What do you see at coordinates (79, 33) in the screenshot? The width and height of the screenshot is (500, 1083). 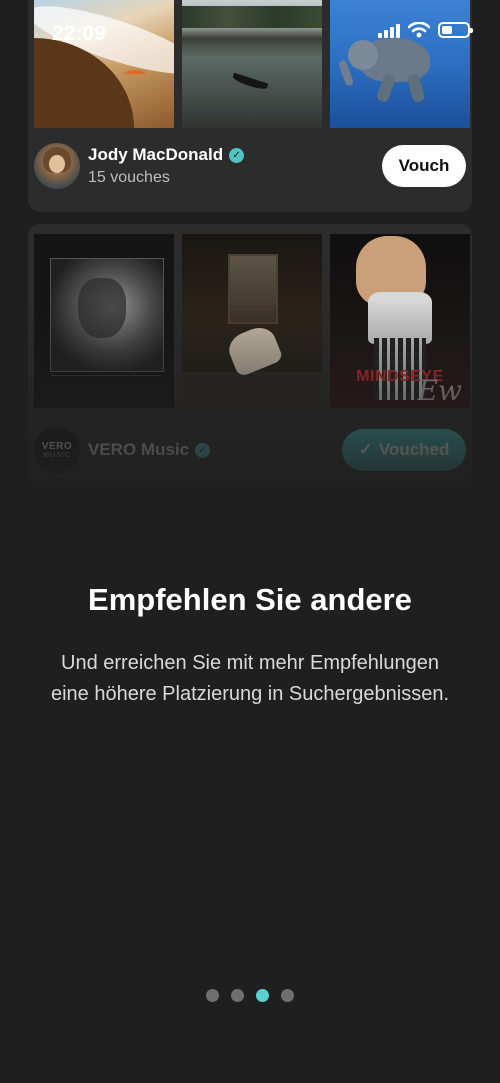 I see `status-time: 22:09` at bounding box center [79, 33].